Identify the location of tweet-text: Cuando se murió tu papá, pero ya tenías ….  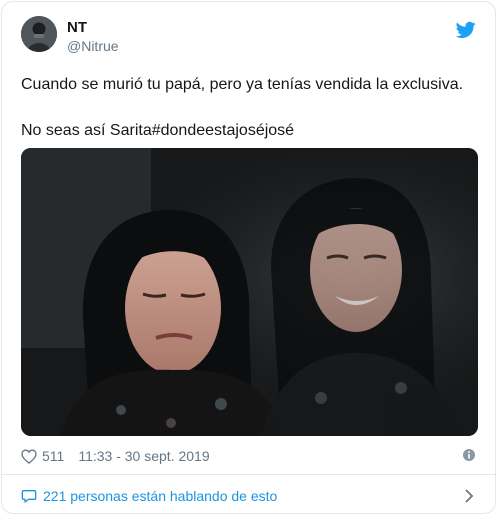
(248, 108).